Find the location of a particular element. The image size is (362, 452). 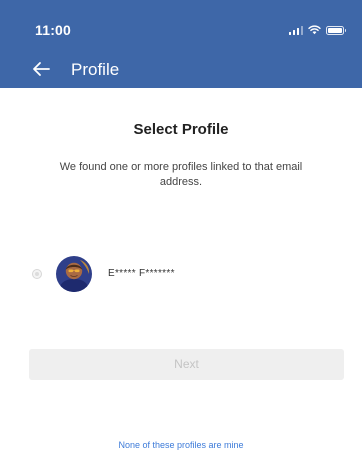

status-bar: 11:00 is located at coordinates (181, 22).